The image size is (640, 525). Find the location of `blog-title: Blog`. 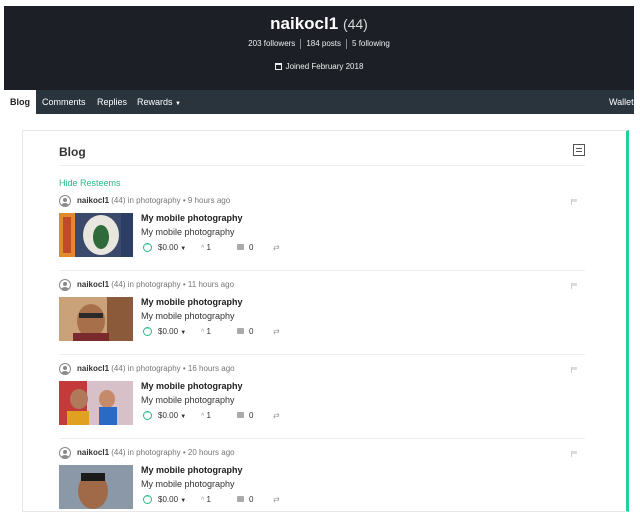

blog-title: Blog is located at coordinates (72, 152).